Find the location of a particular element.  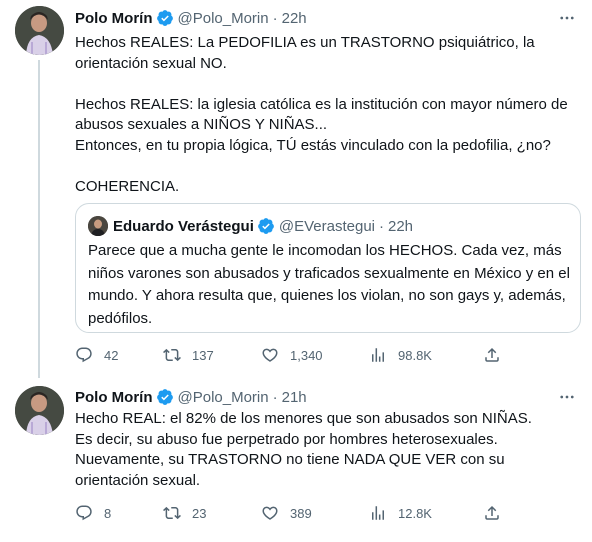

reply-count: 42 is located at coordinates (111, 355).